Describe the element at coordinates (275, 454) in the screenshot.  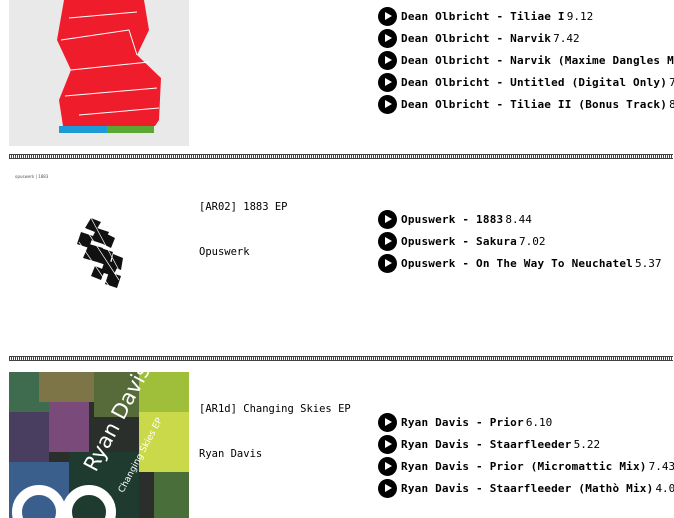
I see `release-artist: Ryan Davis` at that location.